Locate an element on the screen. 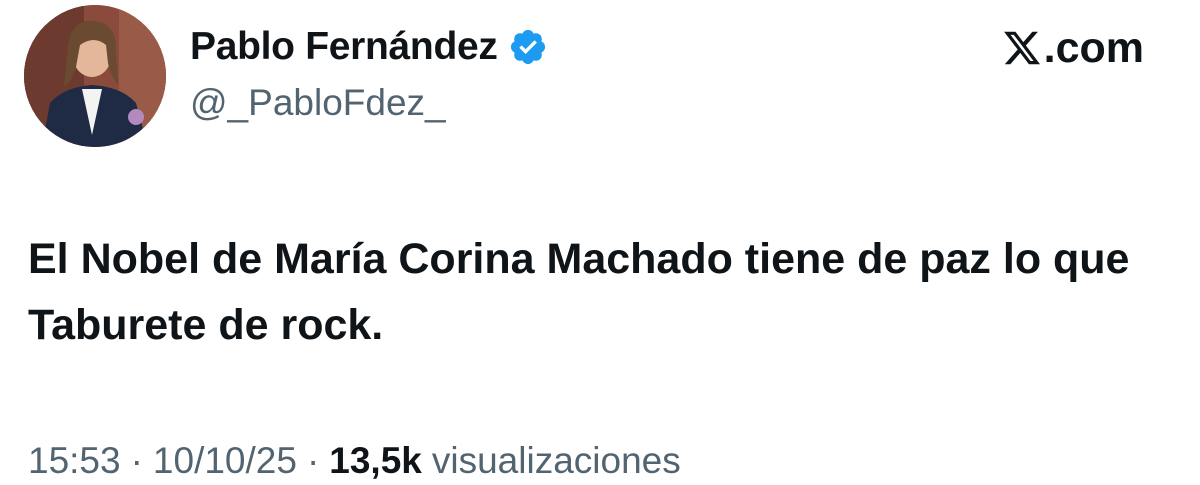 This screenshot has height=485, width=1200. avatar is located at coordinates (95, 76).